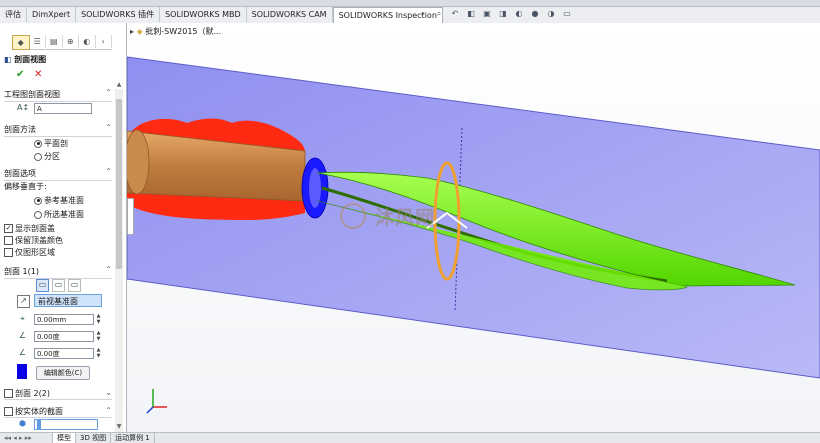 The width and height of the screenshot is (820, 443). What do you see at coordinates (130, 216) in the screenshot?
I see `viewport-side-handle` at bounding box center [130, 216].